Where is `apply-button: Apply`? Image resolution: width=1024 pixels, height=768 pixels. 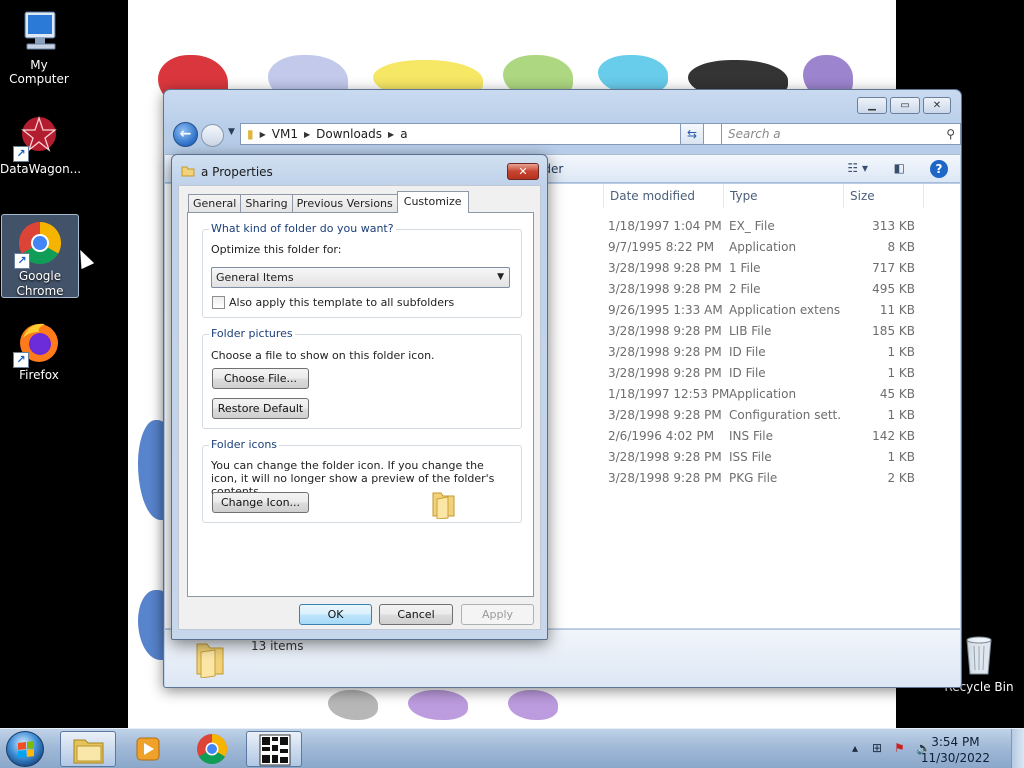 apply-button: Apply is located at coordinates (497, 614).